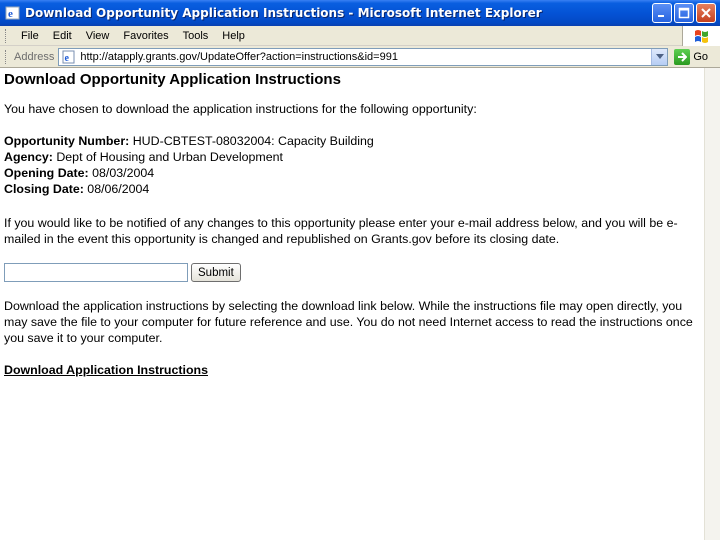 This screenshot has width=720, height=540. I want to click on vertical-scrollbar, so click(712, 304).